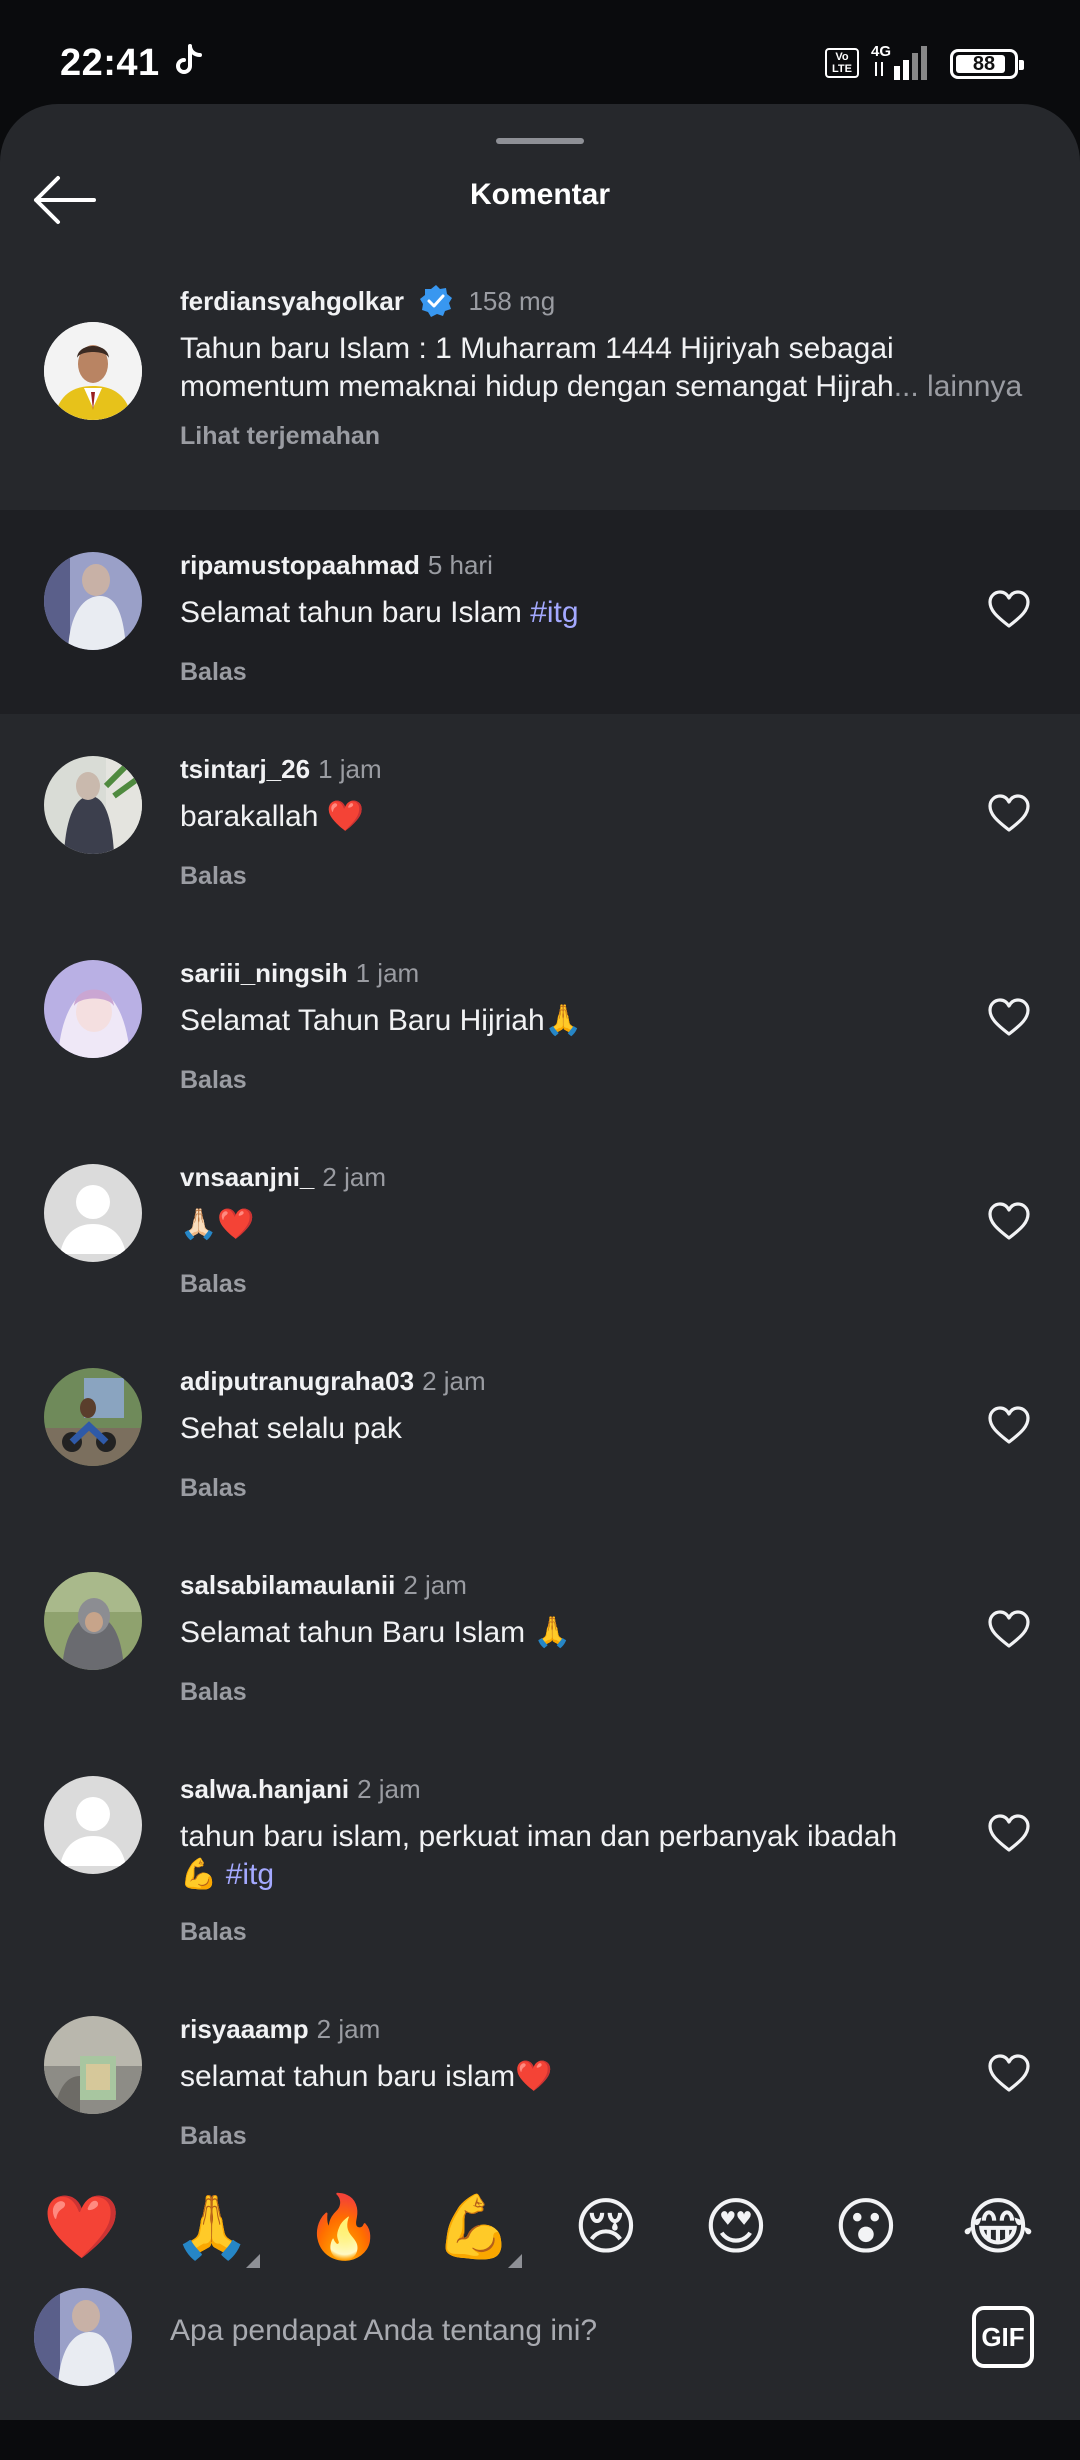 This screenshot has width=1080, height=2460. What do you see at coordinates (264, 973) in the screenshot?
I see `comment-username: sariii_ningsih` at bounding box center [264, 973].